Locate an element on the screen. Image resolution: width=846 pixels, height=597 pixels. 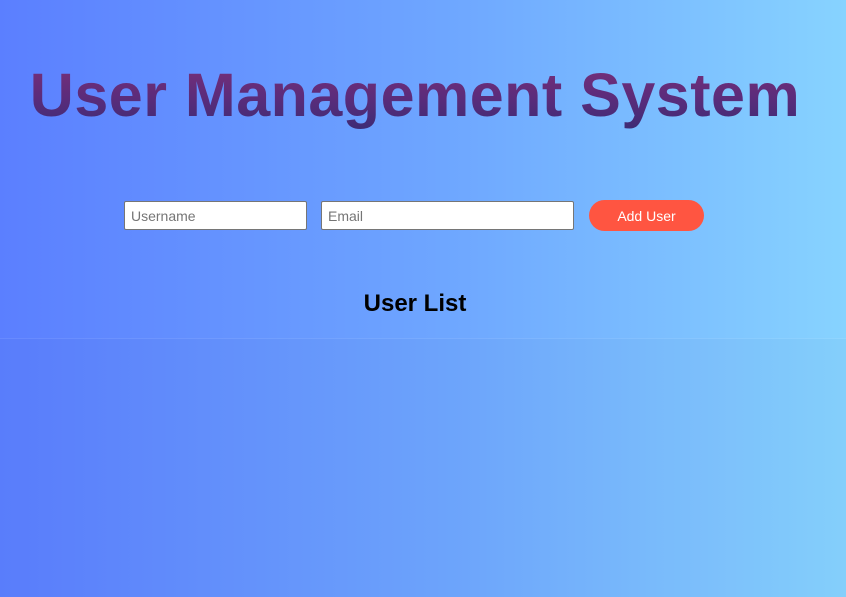
username-input is located at coordinates (215, 215).